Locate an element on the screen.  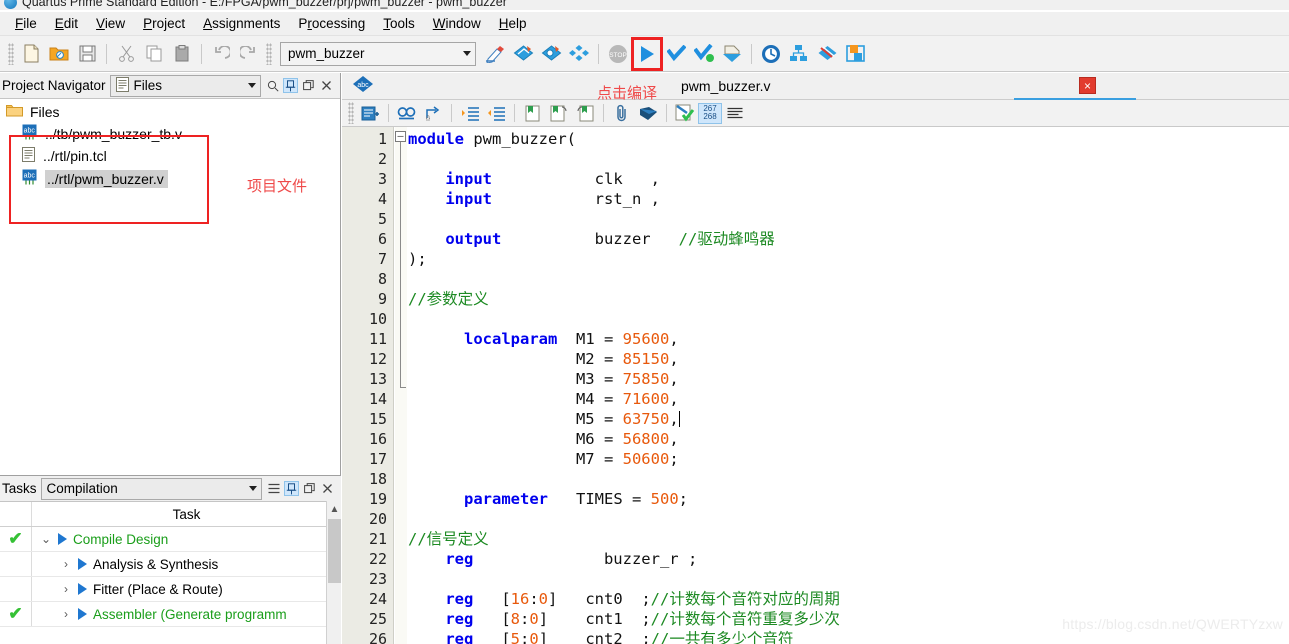
editor-toolbar-grip is located at coordinates (351, 113).